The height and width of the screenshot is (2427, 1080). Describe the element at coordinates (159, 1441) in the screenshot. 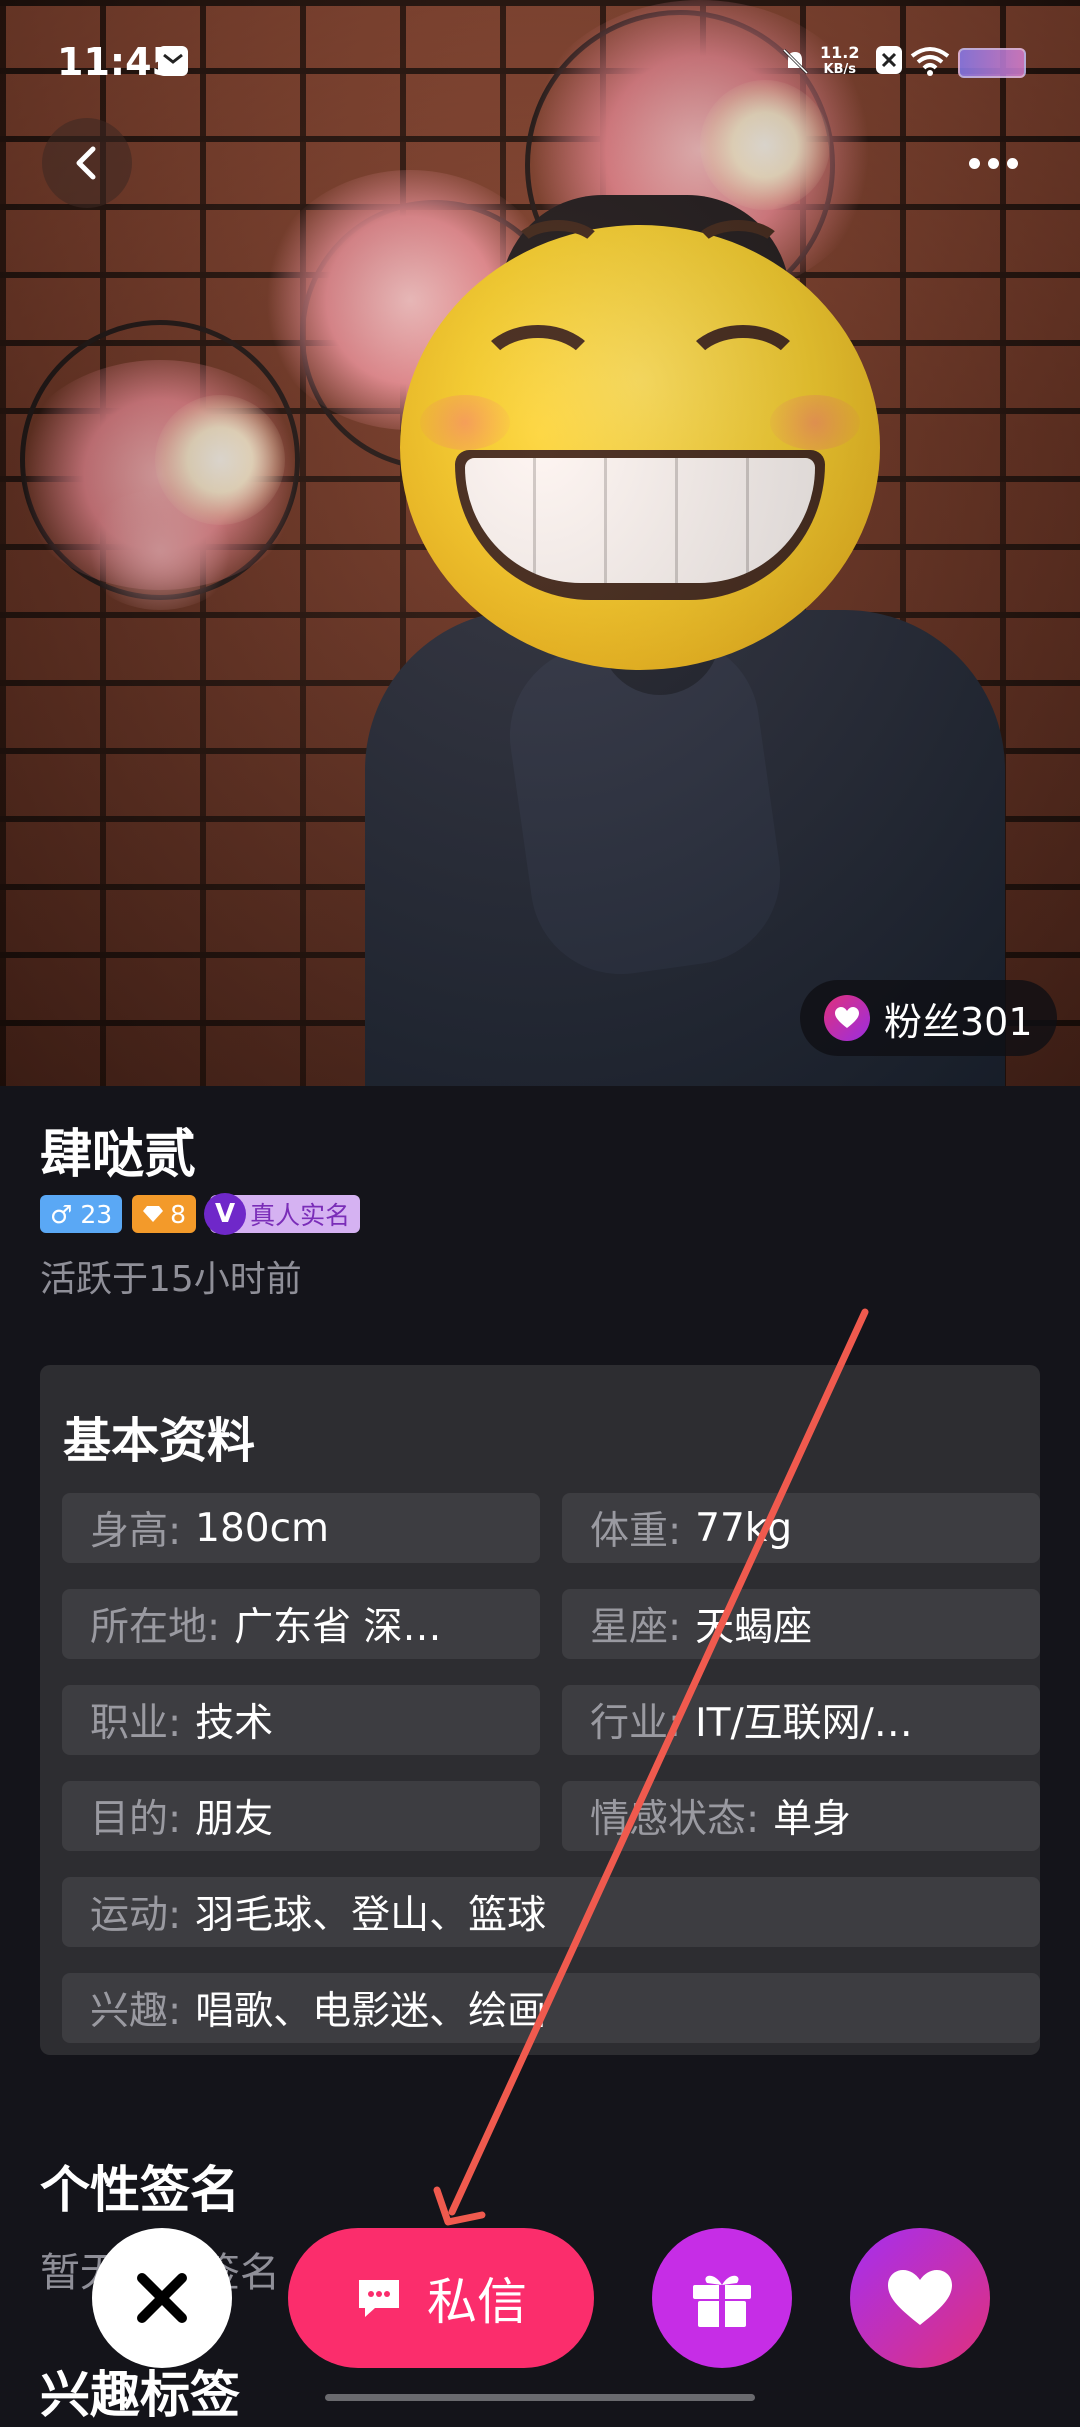

I see `basic-info-title: 基本资料` at that location.